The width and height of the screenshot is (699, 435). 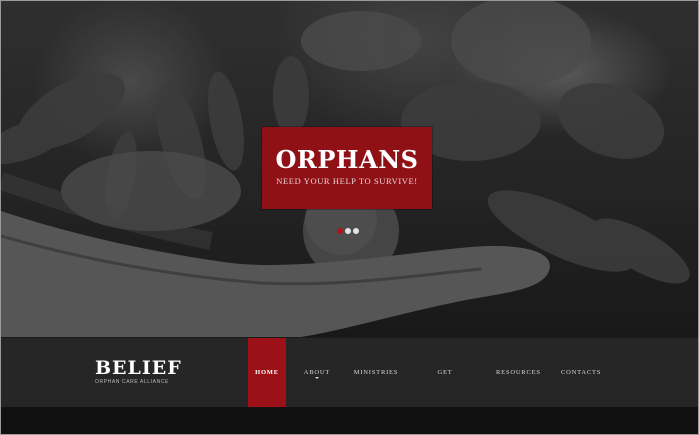 What do you see at coordinates (132, 382) in the screenshot?
I see `logo-tagline: ORPHAN CARE ALLIANCE` at bounding box center [132, 382].